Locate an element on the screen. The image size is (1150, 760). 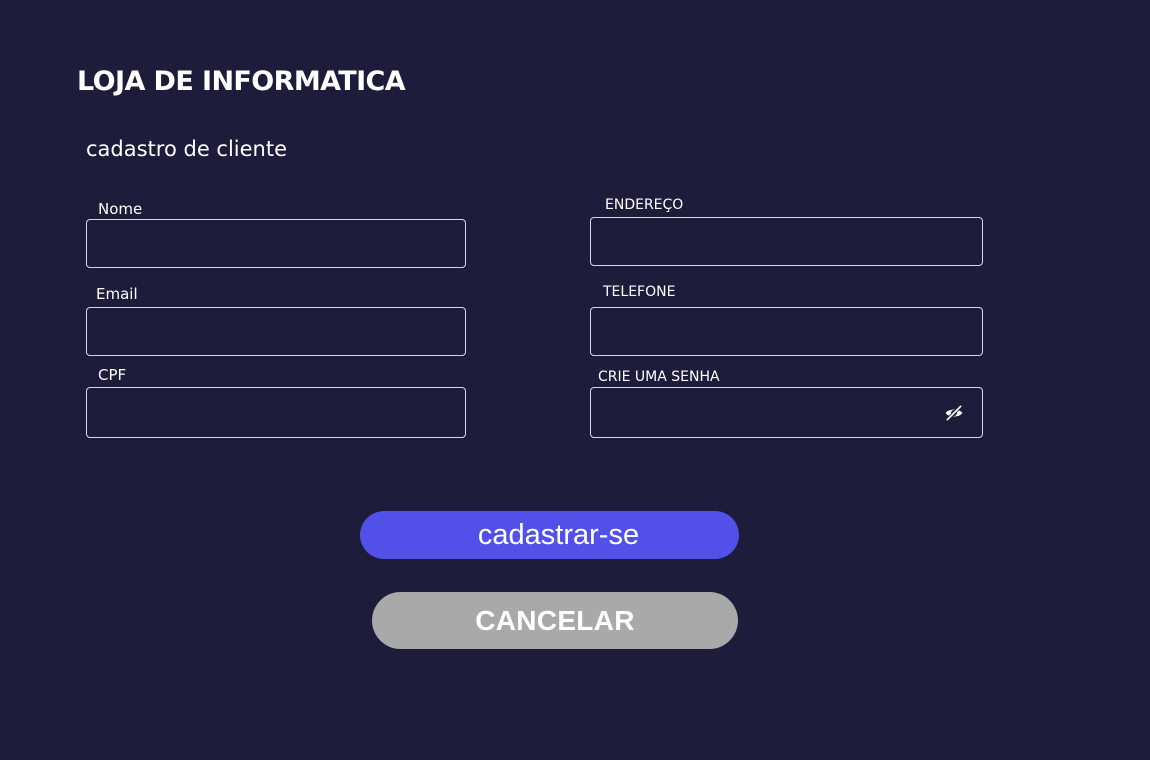
cpf-label: CPF is located at coordinates (121, 375).